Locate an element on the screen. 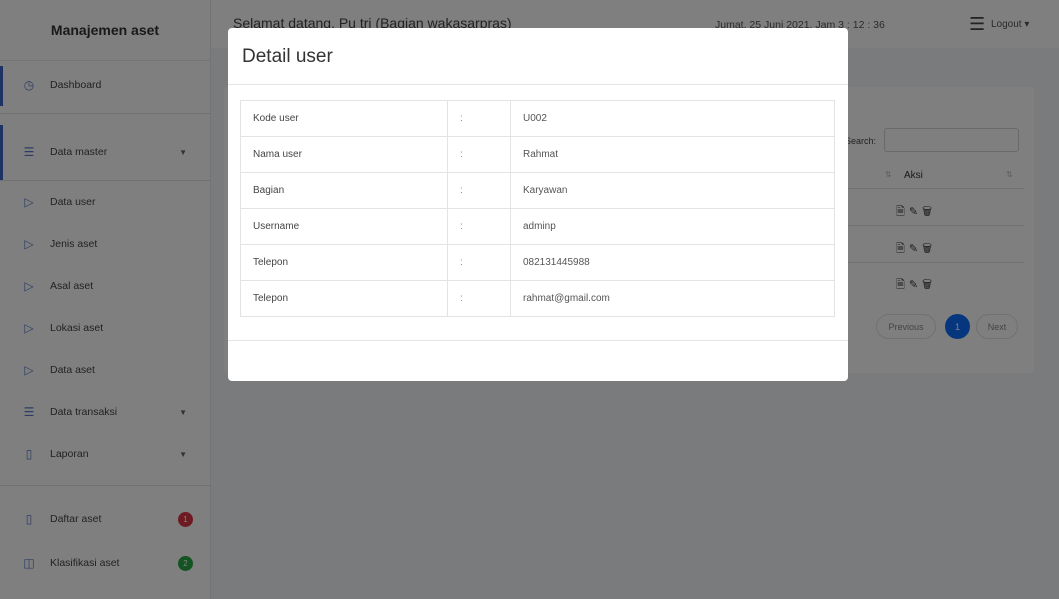  field-label: Nama user is located at coordinates (344, 154).